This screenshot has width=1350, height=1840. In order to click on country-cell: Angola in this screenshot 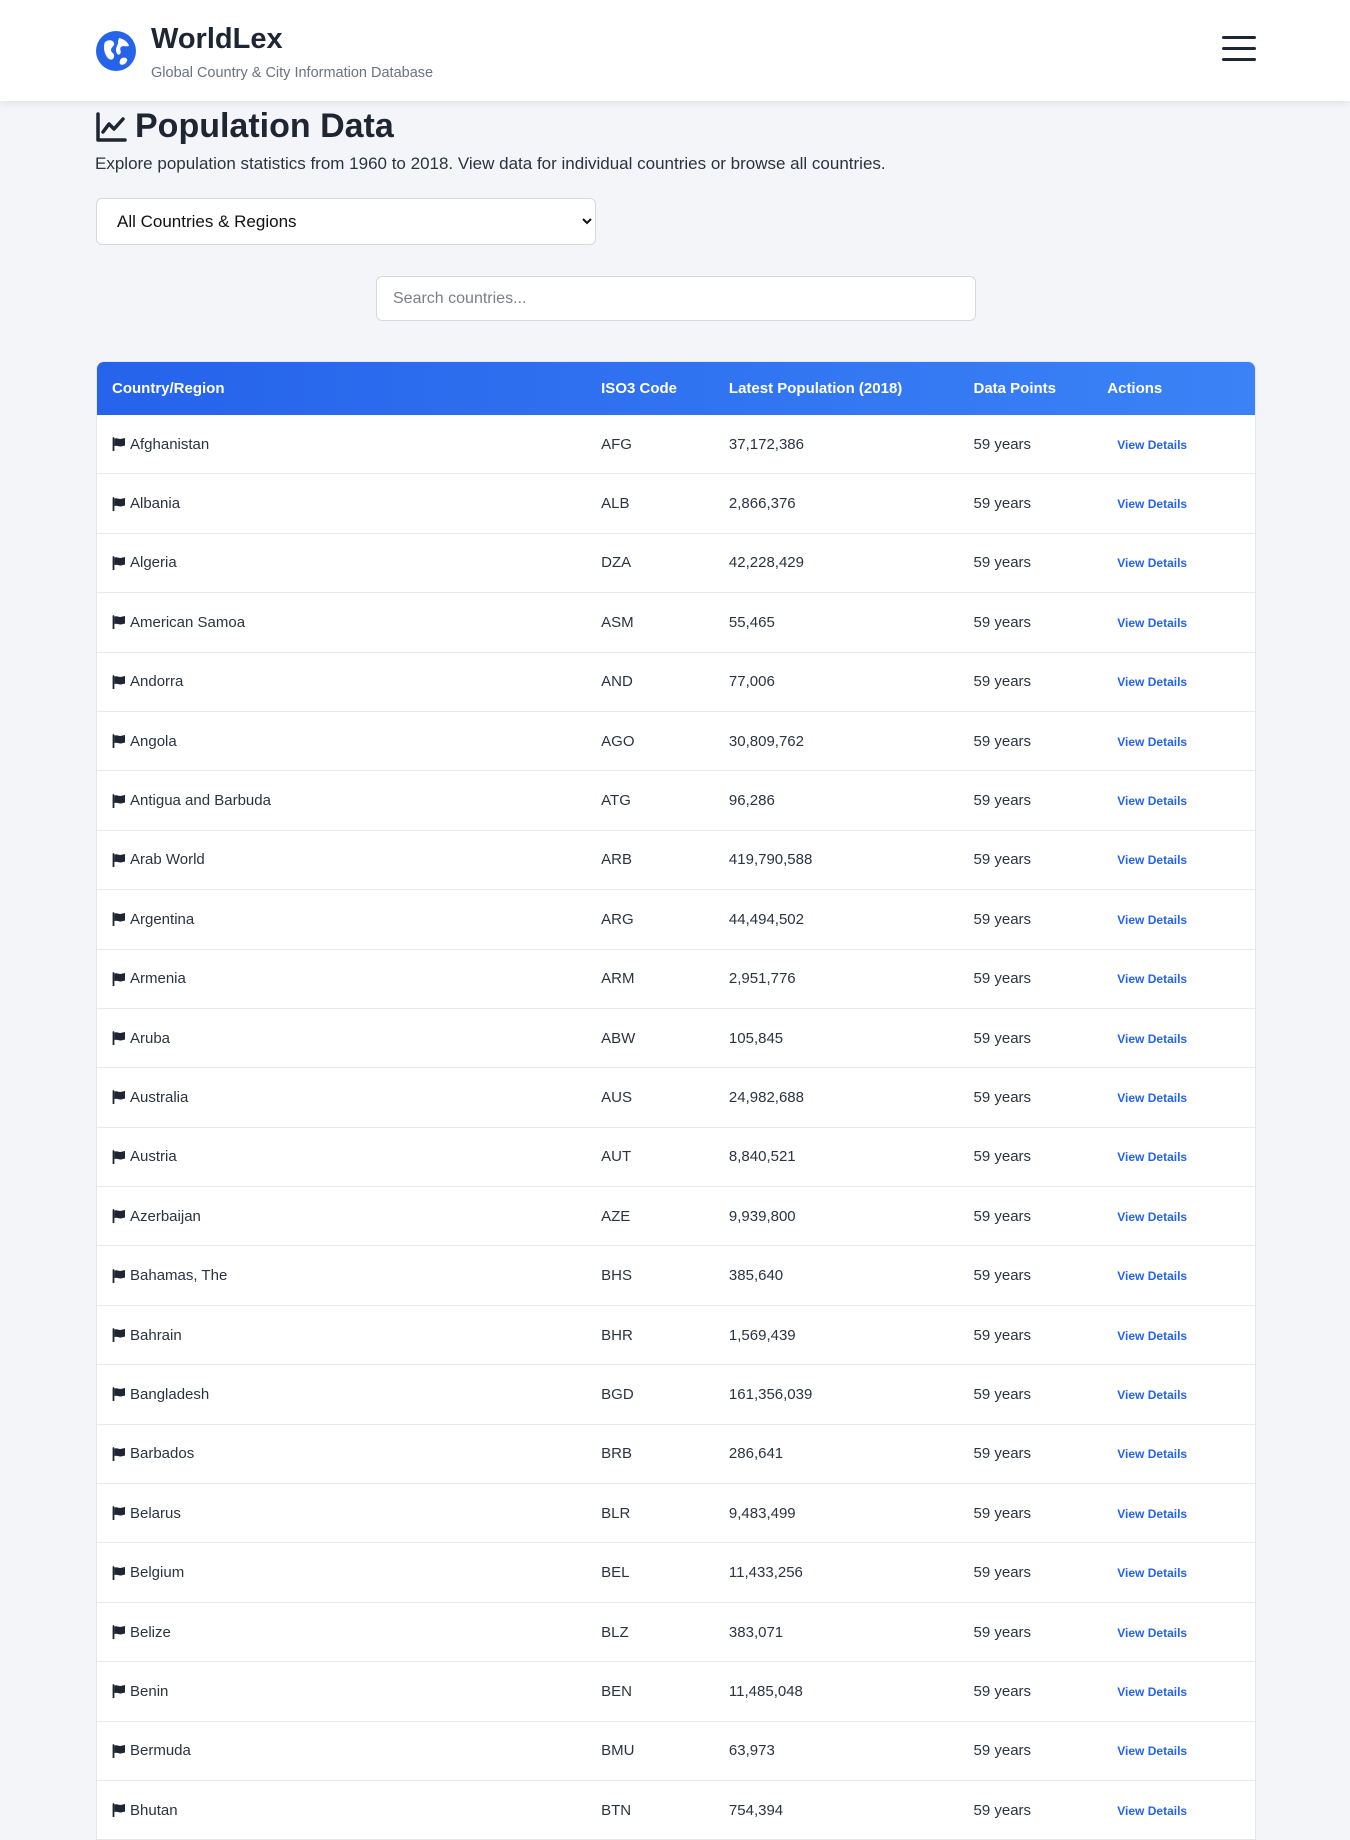, I will do `click(349, 741)`.